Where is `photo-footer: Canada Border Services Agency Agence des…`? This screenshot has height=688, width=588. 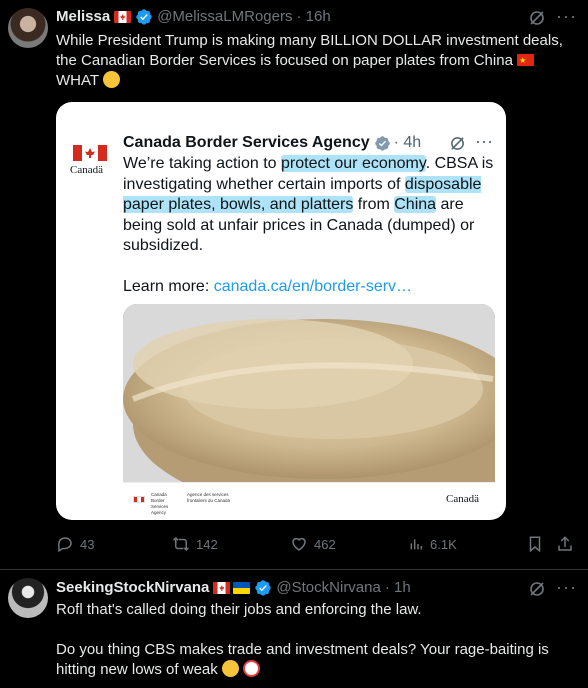 photo-footer: Canada Border Services Agency Agence des… is located at coordinates (309, 499).